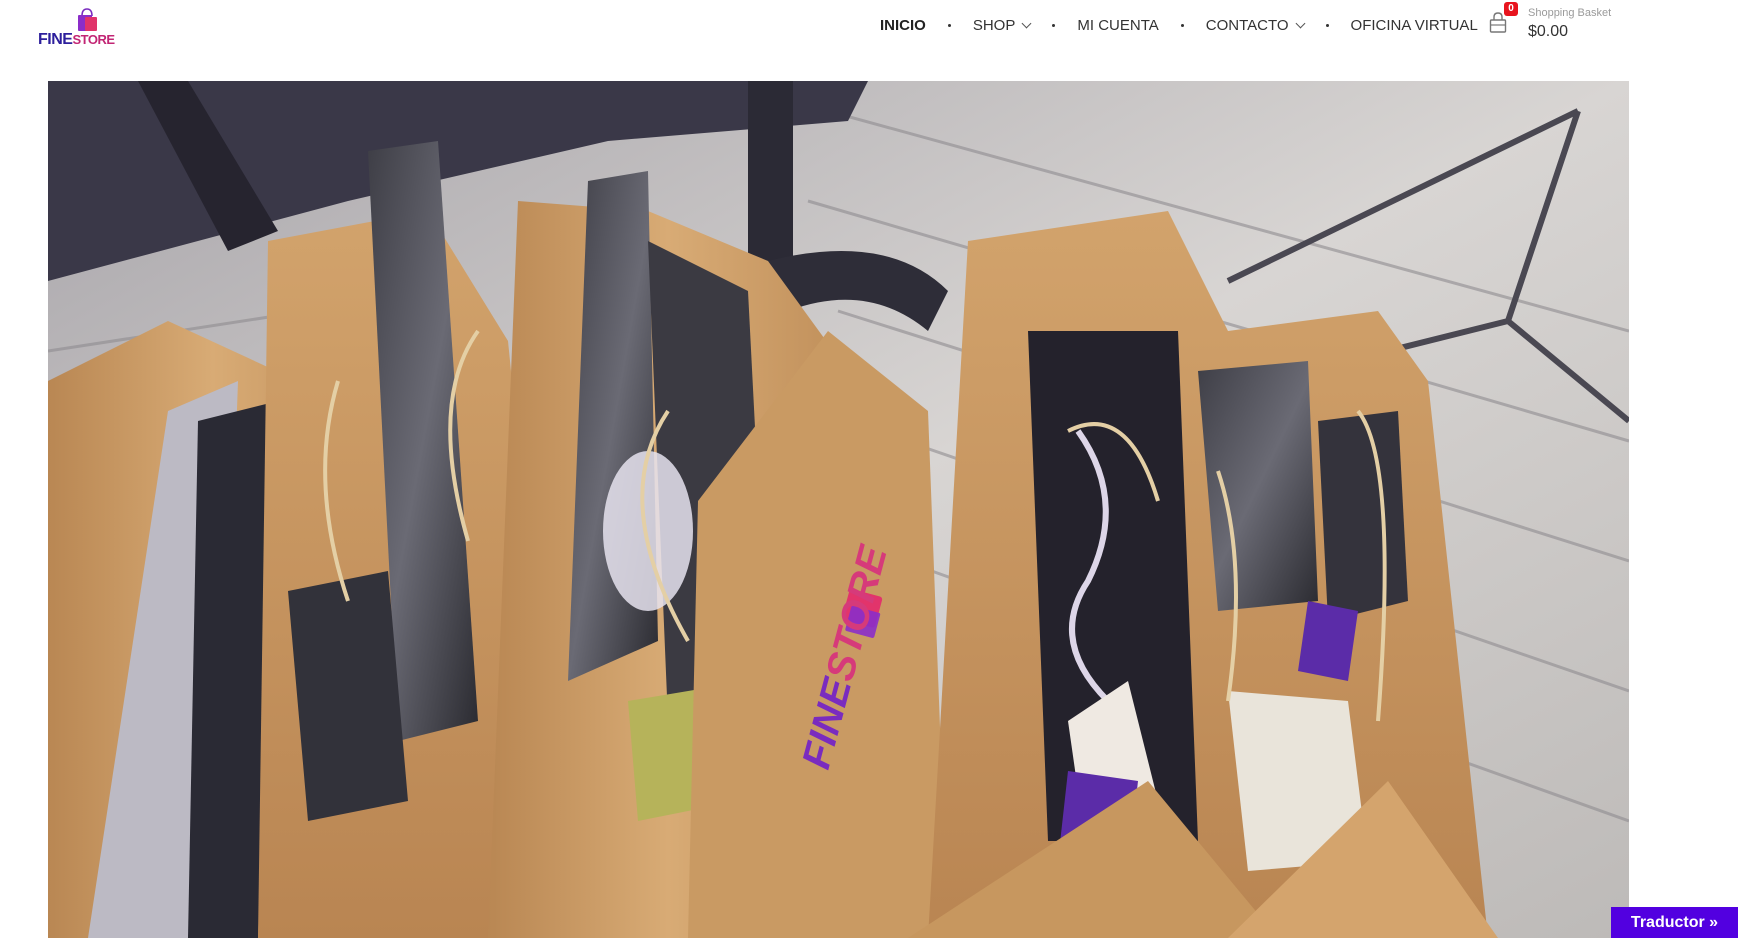 The height and width of the screenshot is (938, 1741). Describe the element at coordinates (87, 19) in the screenshot. I see `shopping-bag-logo-icon` at that location.